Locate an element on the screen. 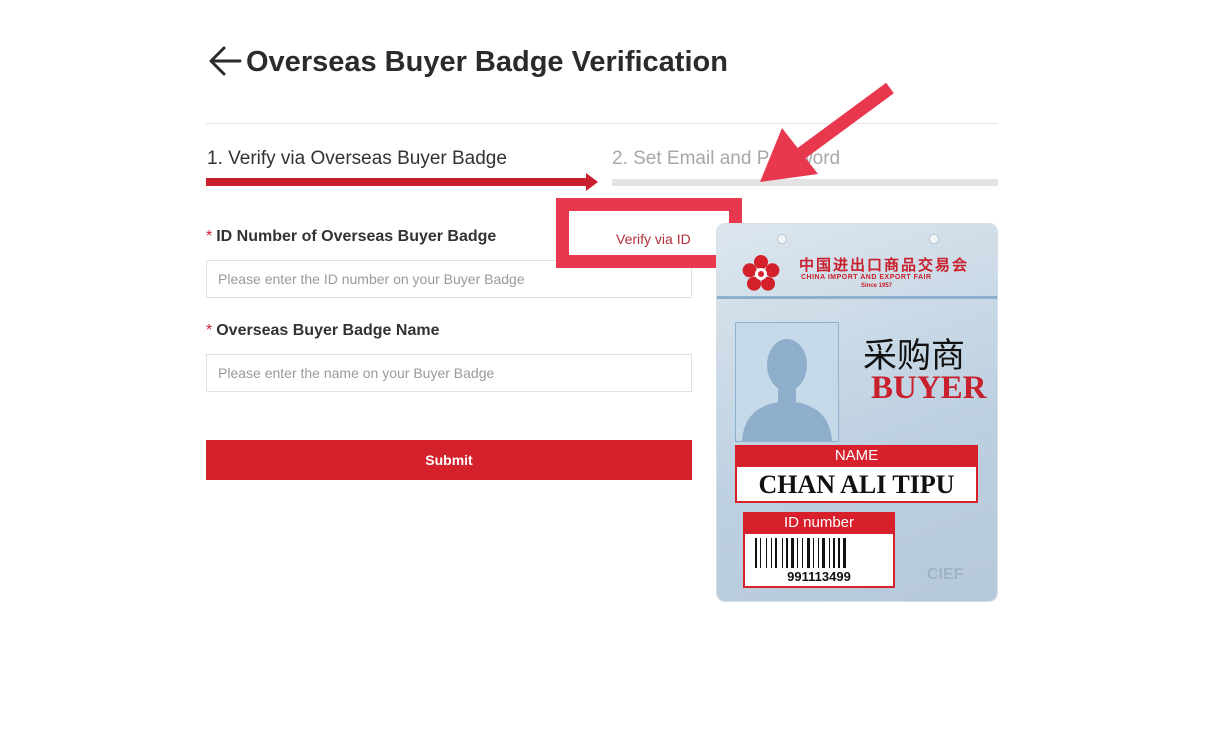  badge-name-label: * Overseas Buyer Badge Name is located at coordinates (322, 331).